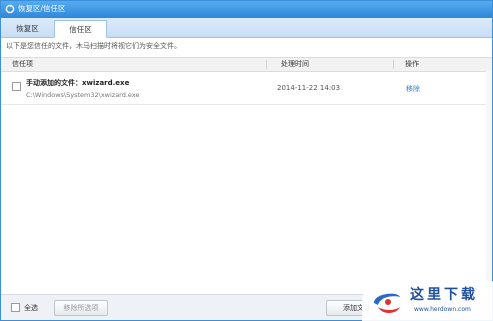 This screenshot has height=321, width=493. Describe the element at coordinates (15, 307) in the screenshot. I see `select-all-checkbox` at that location.